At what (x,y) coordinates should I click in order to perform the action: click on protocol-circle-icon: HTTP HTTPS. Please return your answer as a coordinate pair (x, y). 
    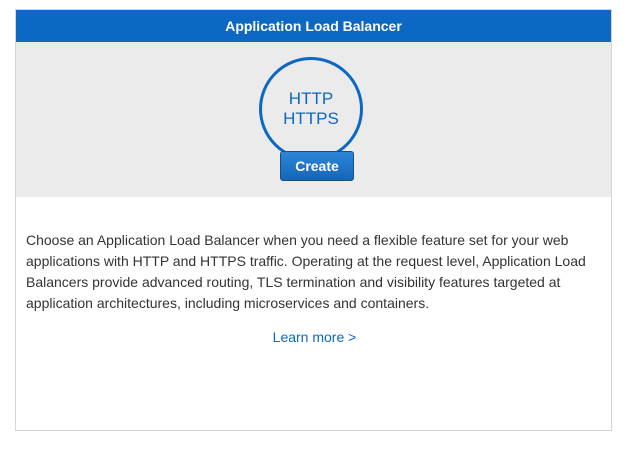
    Looking at the image, I should click on (311, 109).